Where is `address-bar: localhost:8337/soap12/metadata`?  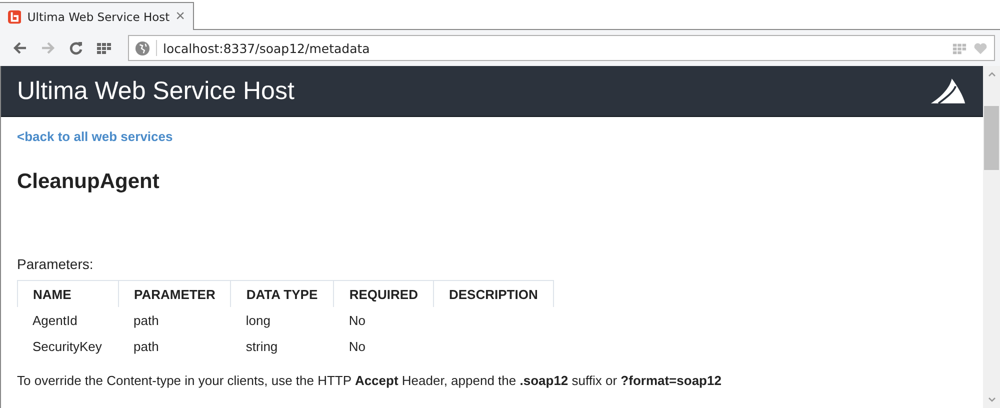 address-bar: localhost:8337/soap12/metadata is located at coordinates (561, 48).